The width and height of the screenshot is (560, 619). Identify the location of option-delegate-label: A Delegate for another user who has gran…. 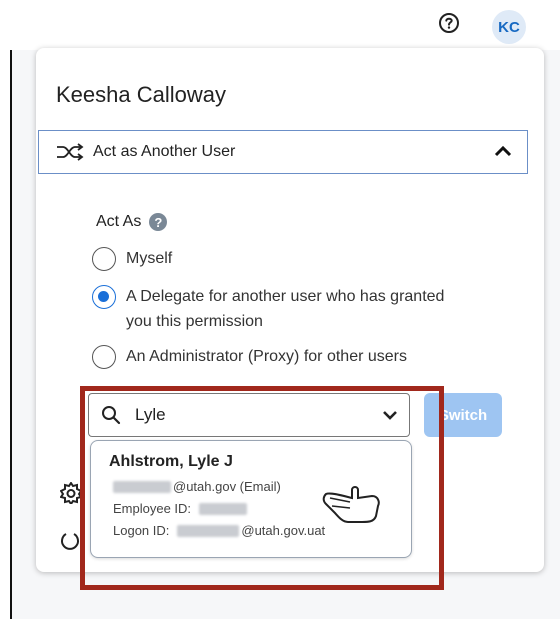
(285, 309).